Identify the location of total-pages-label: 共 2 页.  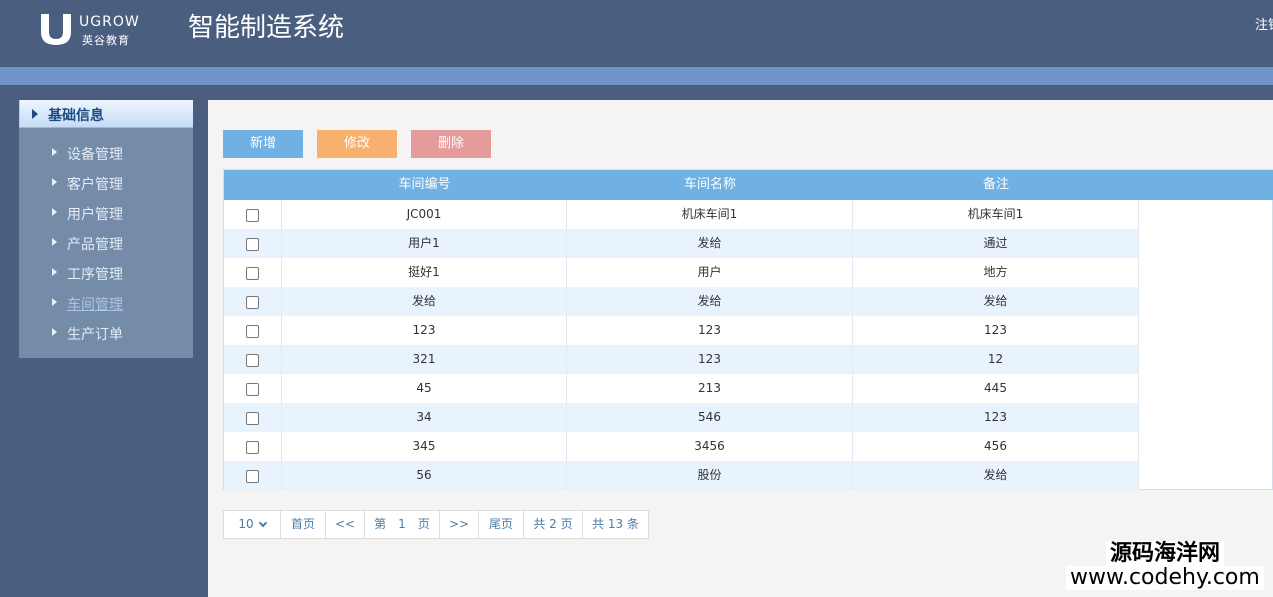
(553, 524).